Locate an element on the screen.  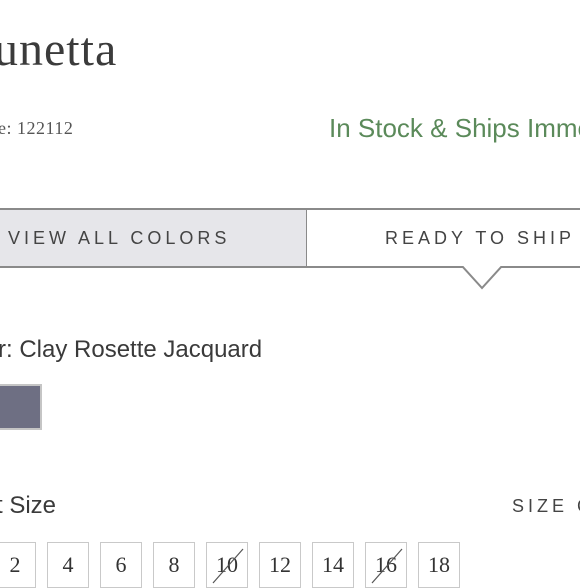
size-option-label: 6 is located at coordinates (121, 564).